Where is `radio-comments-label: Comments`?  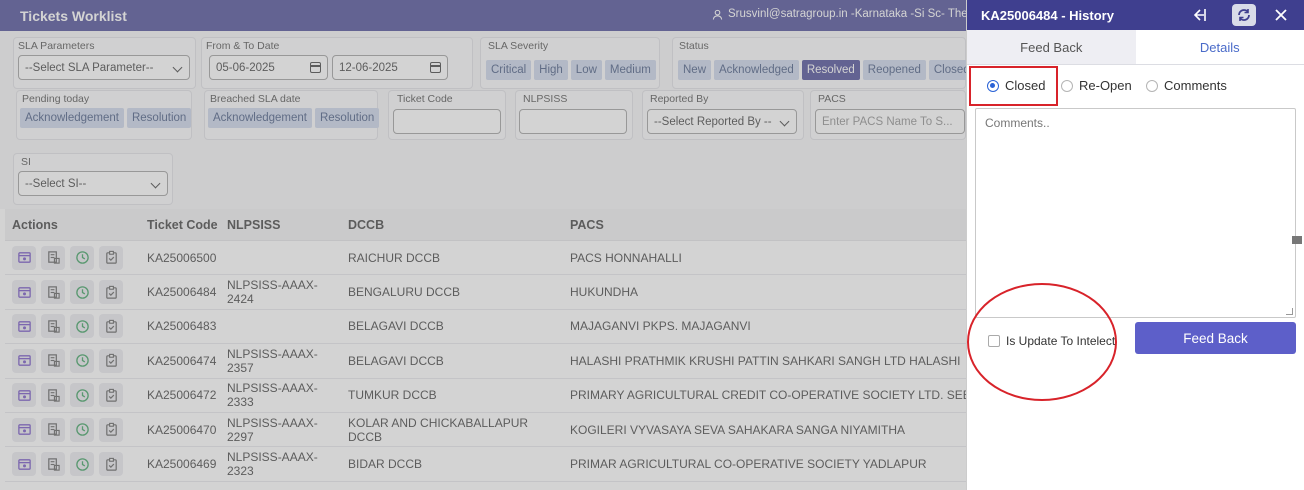
radio-comments-label: Comments is located at coordinates (1195, 85).